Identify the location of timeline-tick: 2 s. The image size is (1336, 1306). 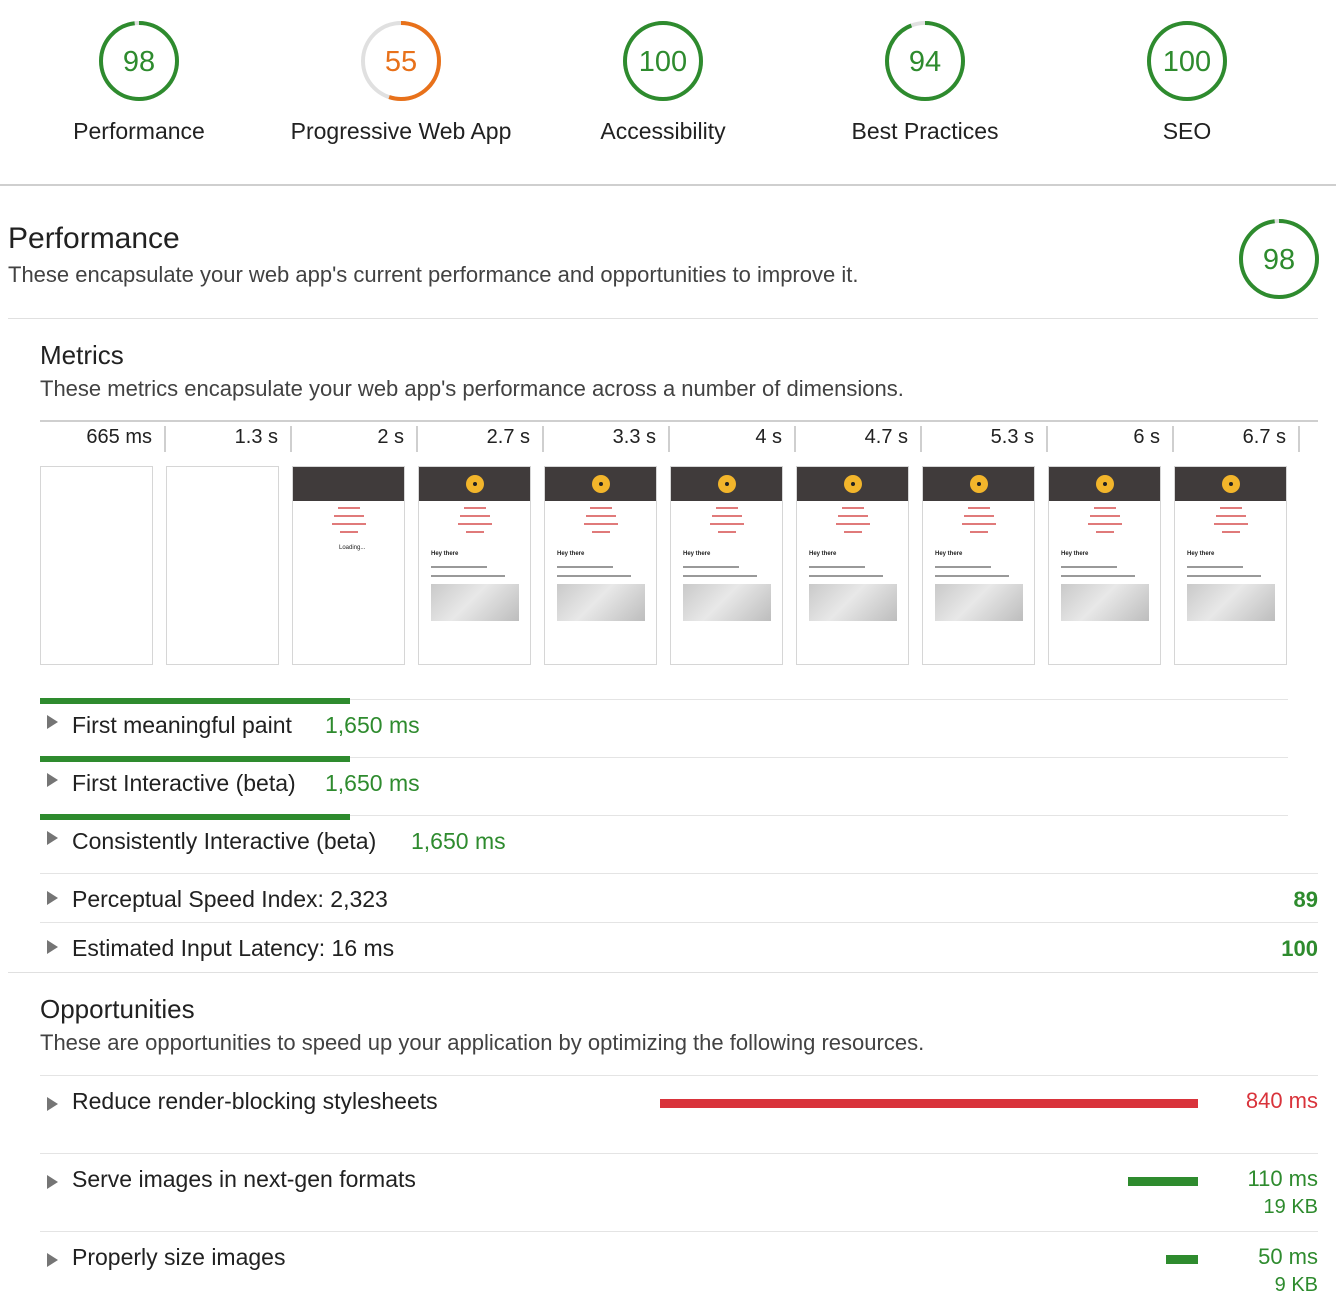
(355, 439).